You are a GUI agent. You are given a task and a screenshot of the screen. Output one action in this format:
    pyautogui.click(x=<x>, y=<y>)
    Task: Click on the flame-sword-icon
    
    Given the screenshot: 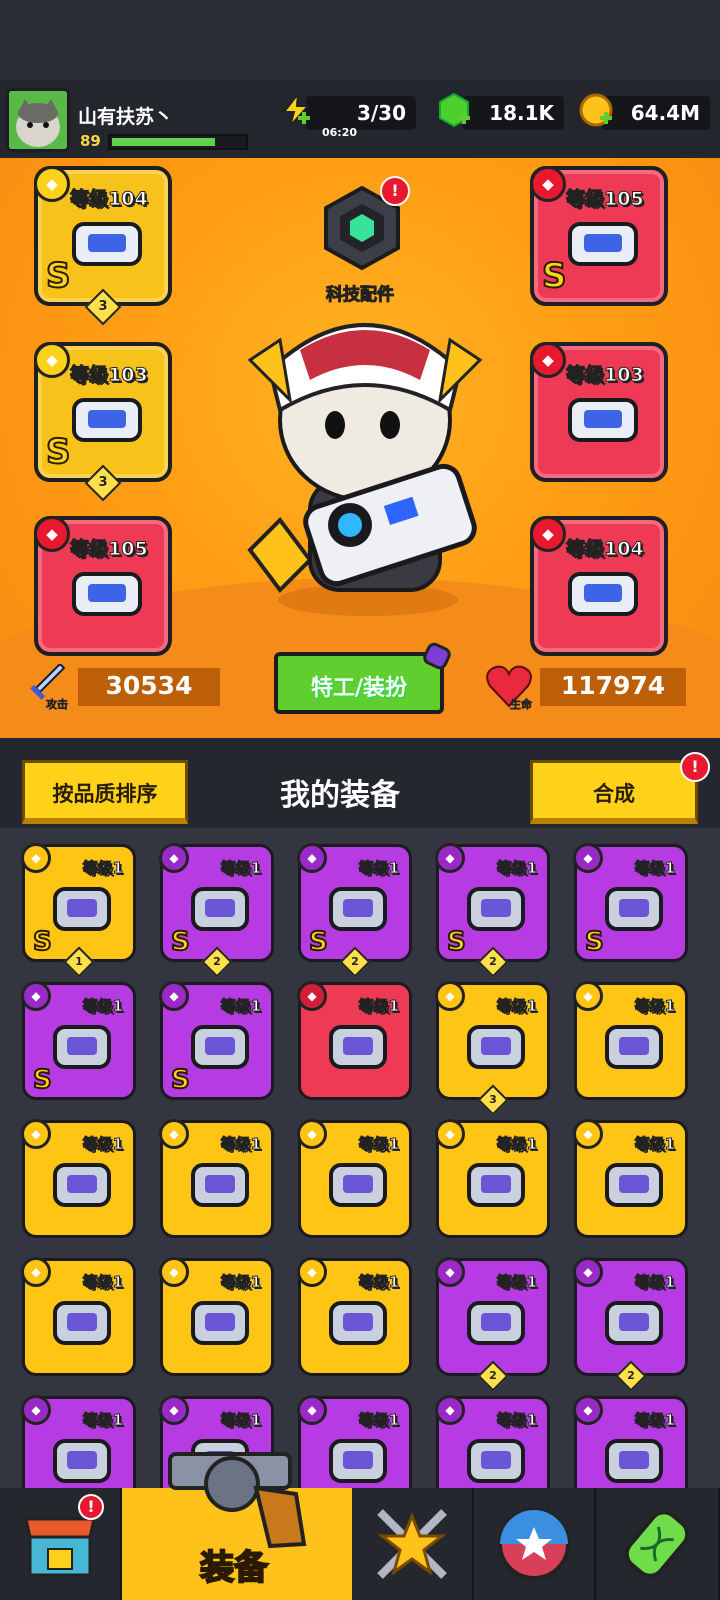 What is the action you would take?
    pyautogui.click(x=634, y=909)
    